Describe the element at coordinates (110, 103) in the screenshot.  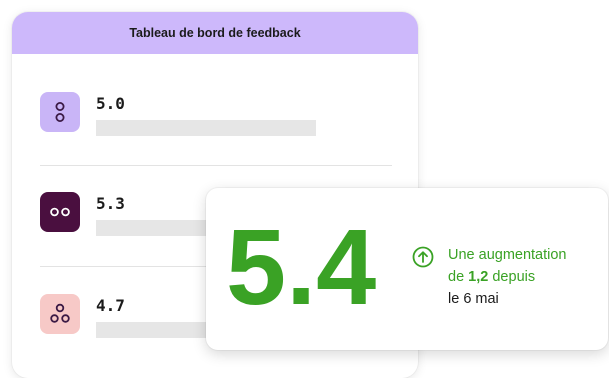
I see `metric-value: 5.0` at that location.